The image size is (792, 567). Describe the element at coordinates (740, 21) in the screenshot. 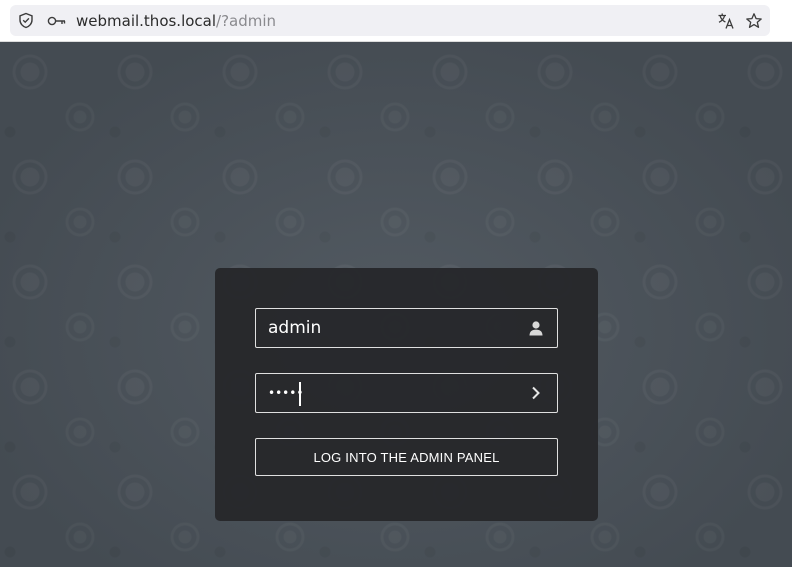

I see `url-actions` at that location.